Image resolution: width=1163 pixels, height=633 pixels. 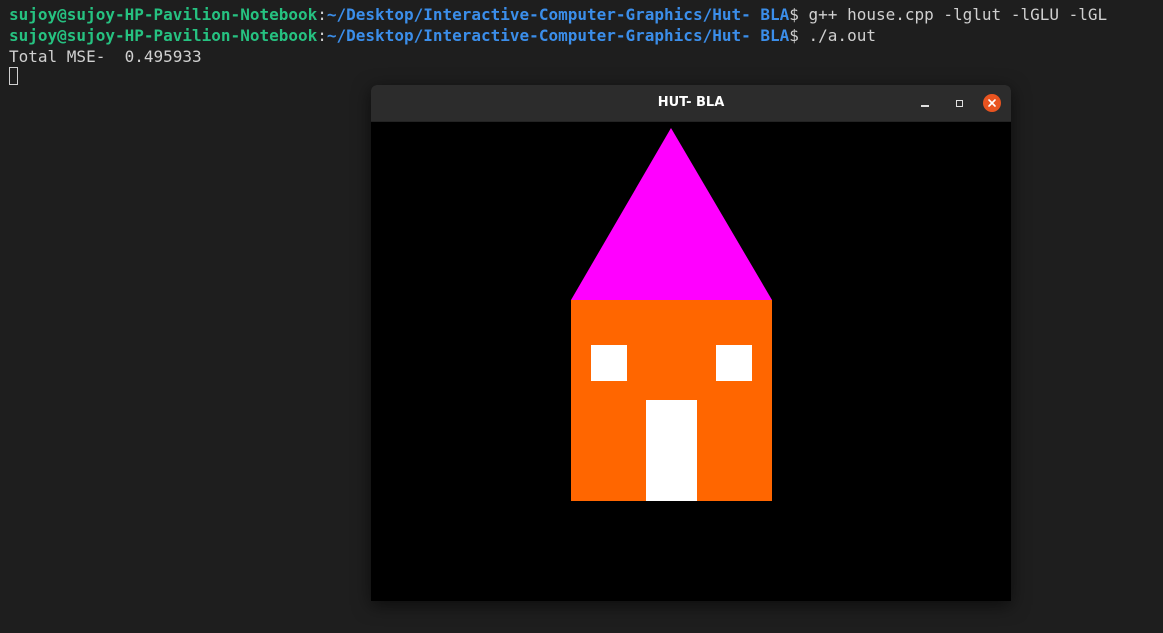 What do you see at coordinates (13, 76) in the screenshot?
I see `terminal-cursor` at bounding box center [13, 76].